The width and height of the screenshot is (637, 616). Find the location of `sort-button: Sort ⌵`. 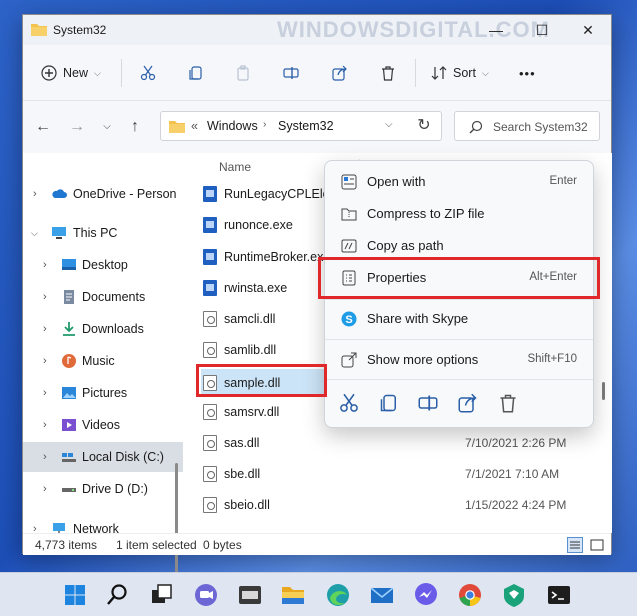

sort-button: Sort ⌵ is located at coordinates (460, 73).